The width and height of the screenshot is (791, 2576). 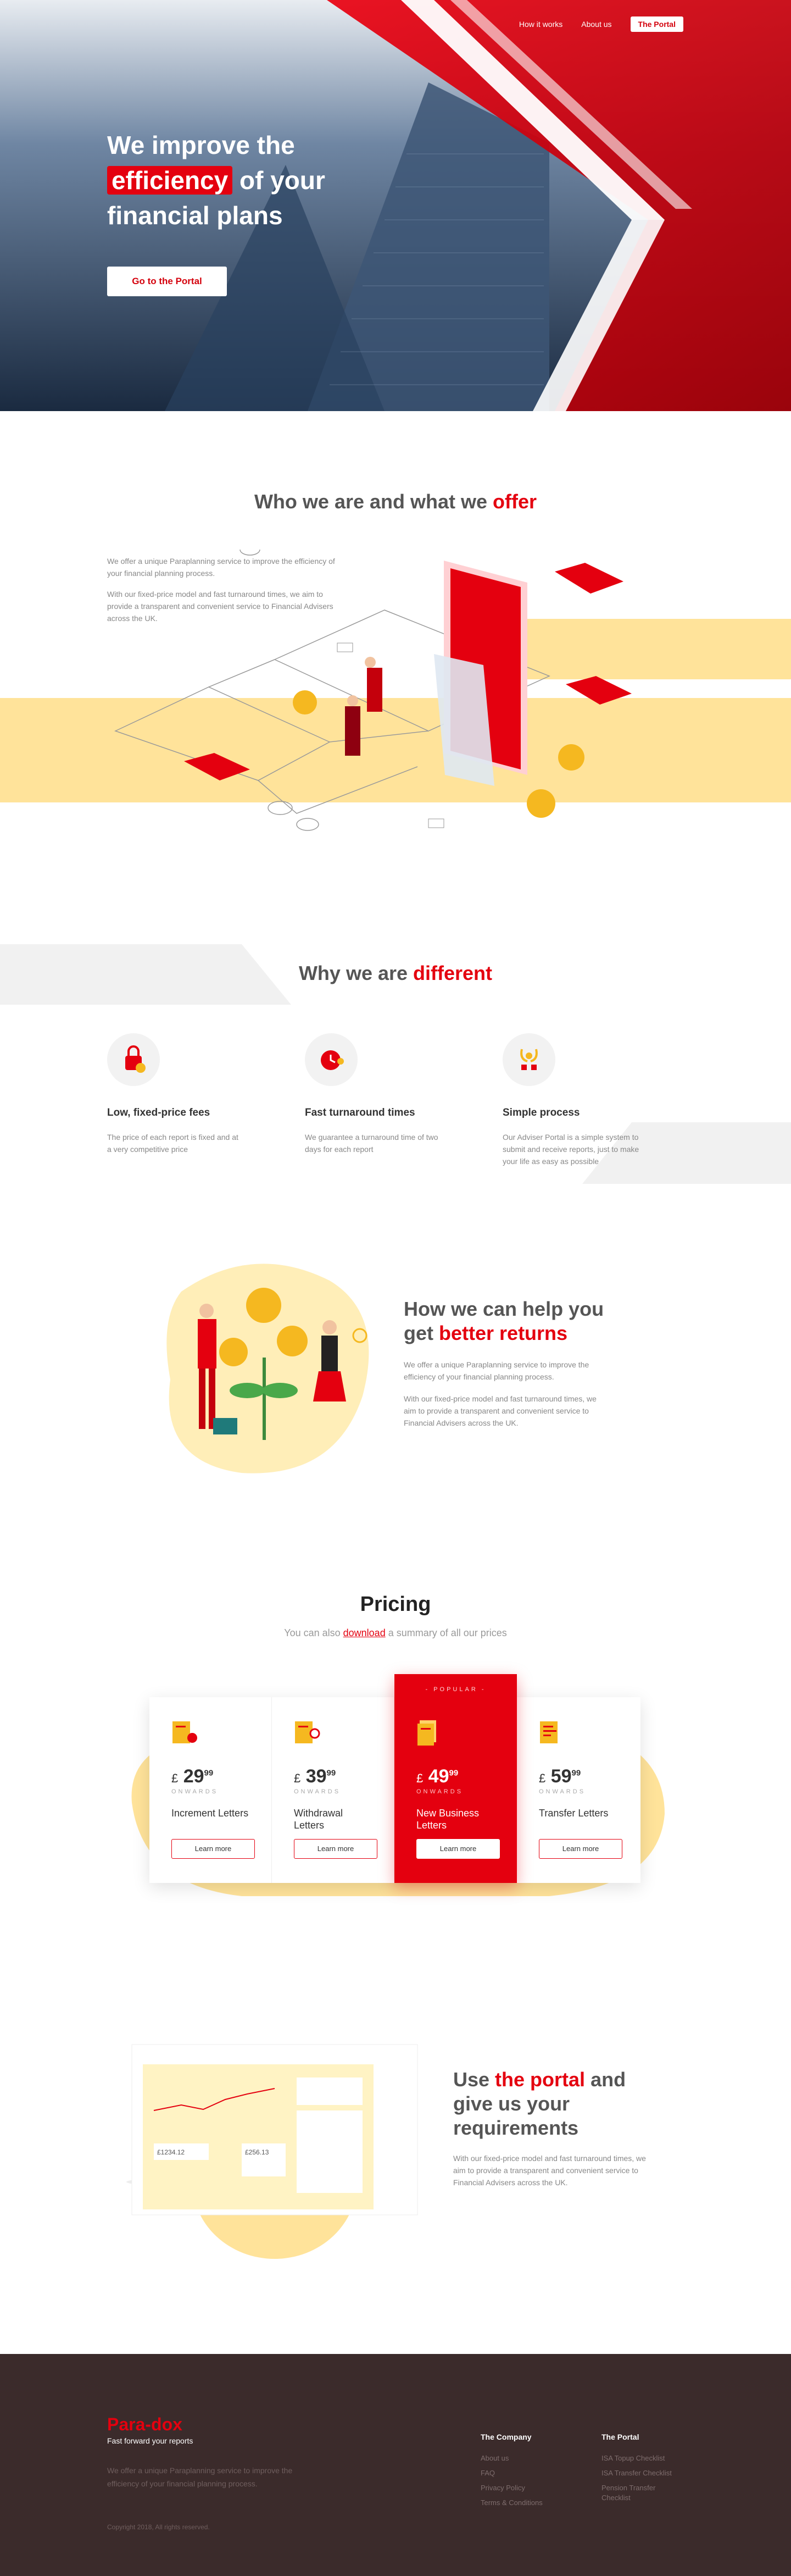 I want to click on price-value: 49, so click(x=439, y=1776).